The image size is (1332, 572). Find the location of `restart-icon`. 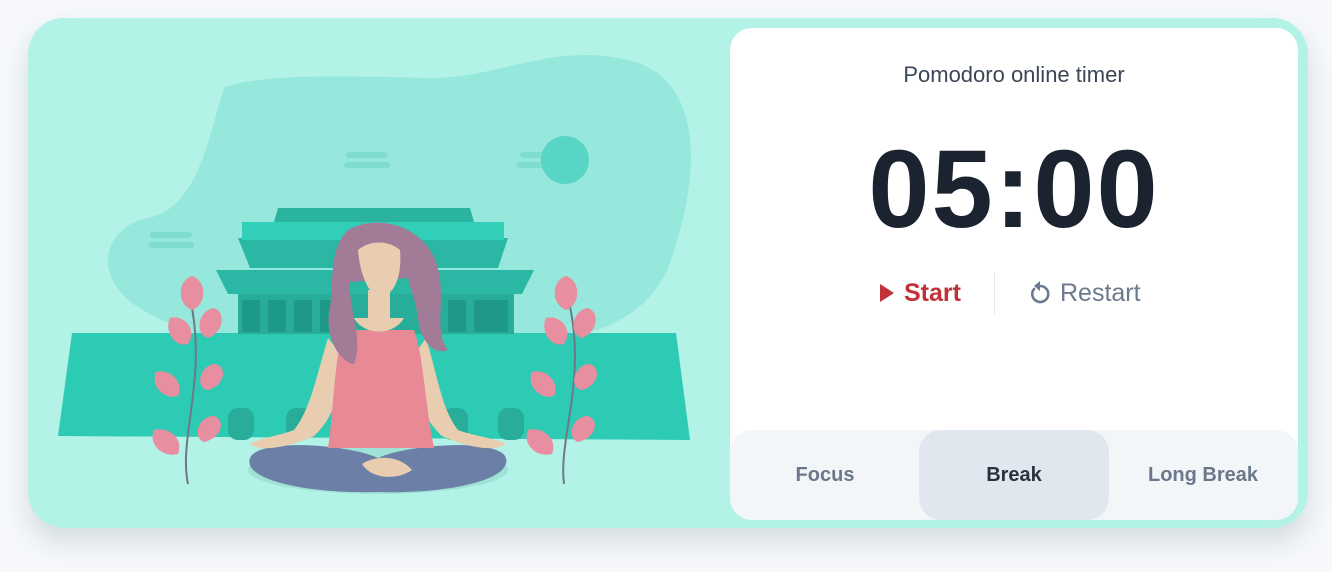

restart-icon is located at coordinates (1040, 292).